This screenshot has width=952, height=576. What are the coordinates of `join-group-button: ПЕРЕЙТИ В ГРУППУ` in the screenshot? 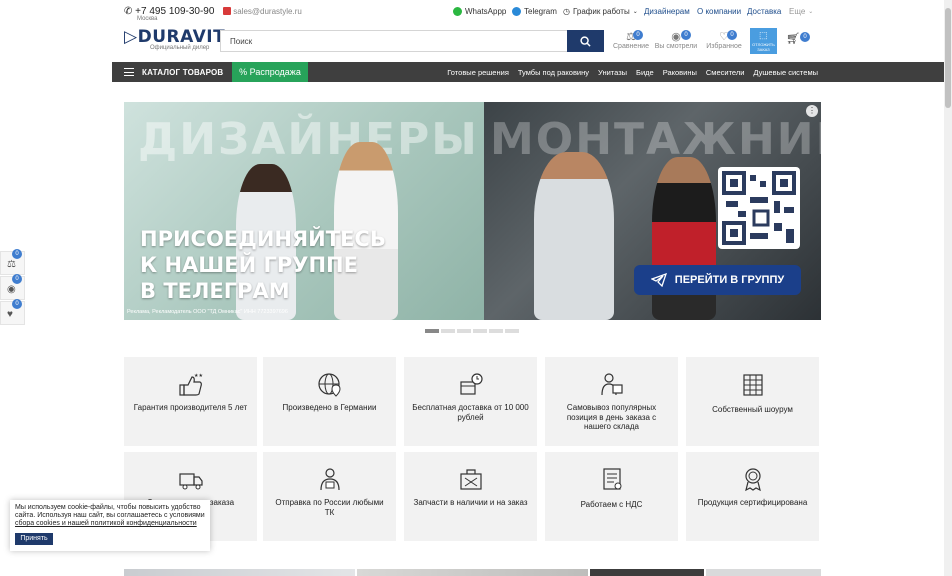 It's located at (717, 280).